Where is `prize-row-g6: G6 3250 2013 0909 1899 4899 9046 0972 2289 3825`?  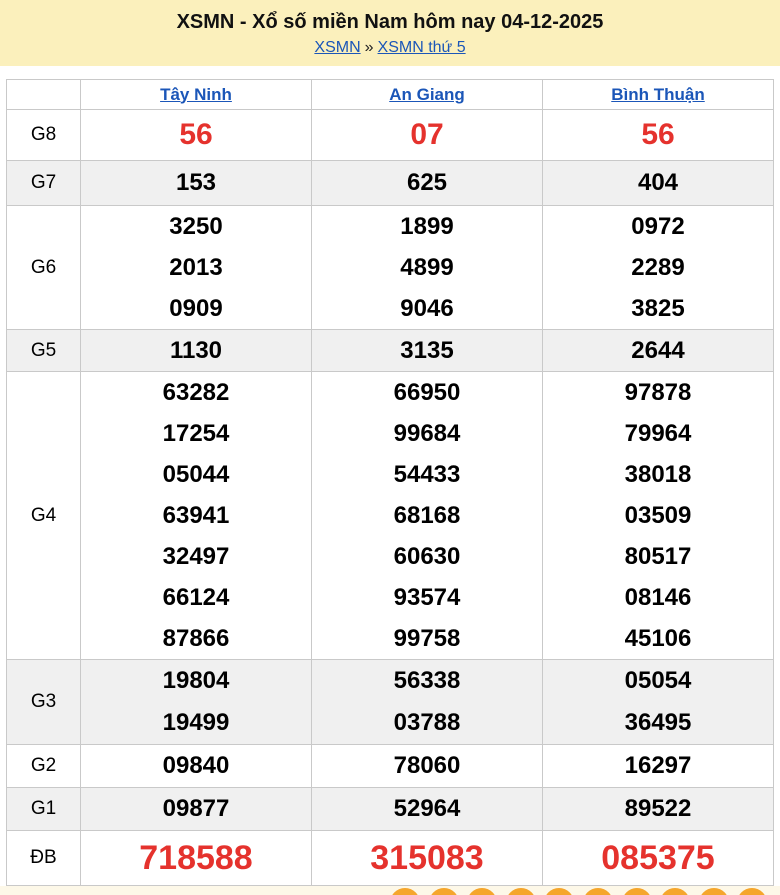 prize-row-g6: G6 3250 2013 0909 1899 4899 9046 0972 2289 3825 is located at coordinates (390, 267).